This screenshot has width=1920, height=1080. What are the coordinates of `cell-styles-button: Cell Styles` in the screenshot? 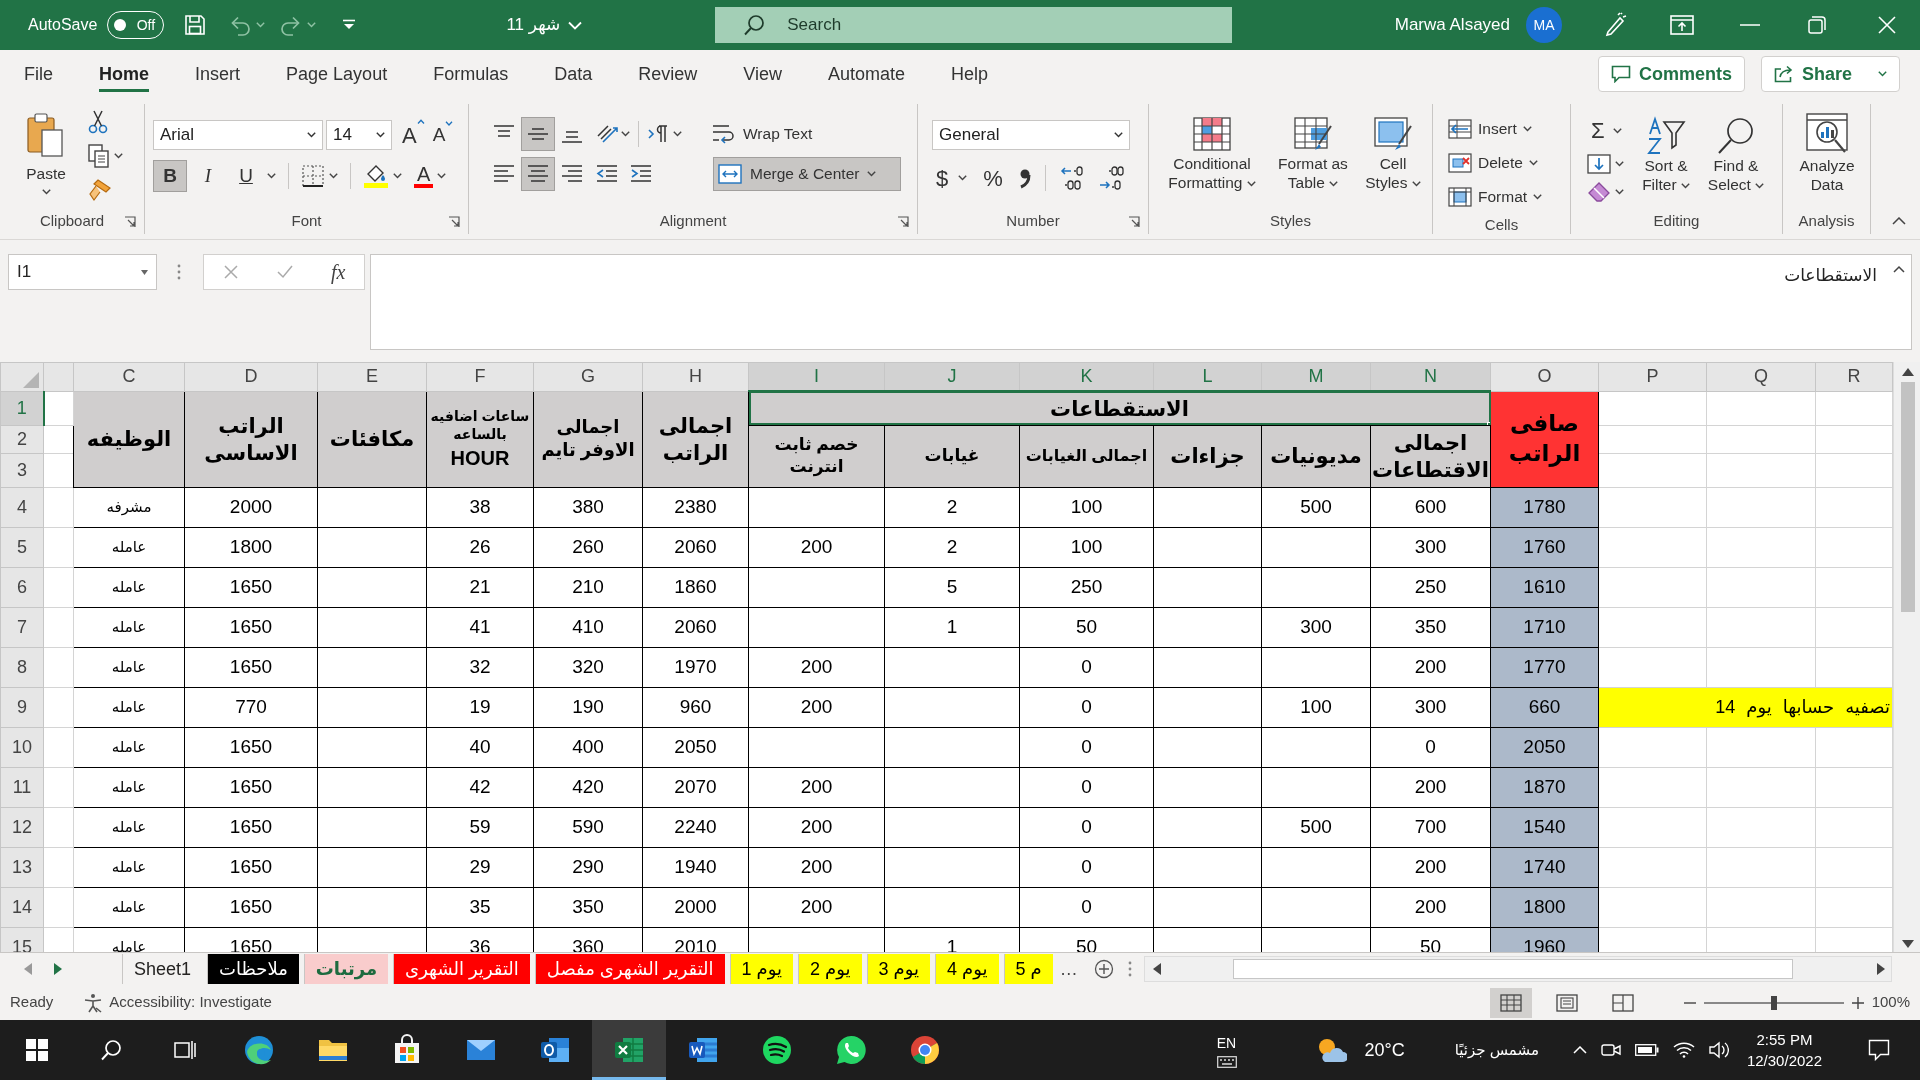 It's located at (1393, 161).